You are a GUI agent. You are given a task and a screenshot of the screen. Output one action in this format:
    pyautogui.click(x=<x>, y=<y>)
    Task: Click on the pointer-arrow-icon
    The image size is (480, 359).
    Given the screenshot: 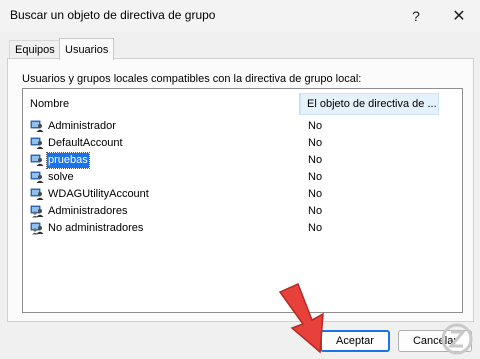 What is the action you would take?
    pyautogui.click(x=301, y=318)
    